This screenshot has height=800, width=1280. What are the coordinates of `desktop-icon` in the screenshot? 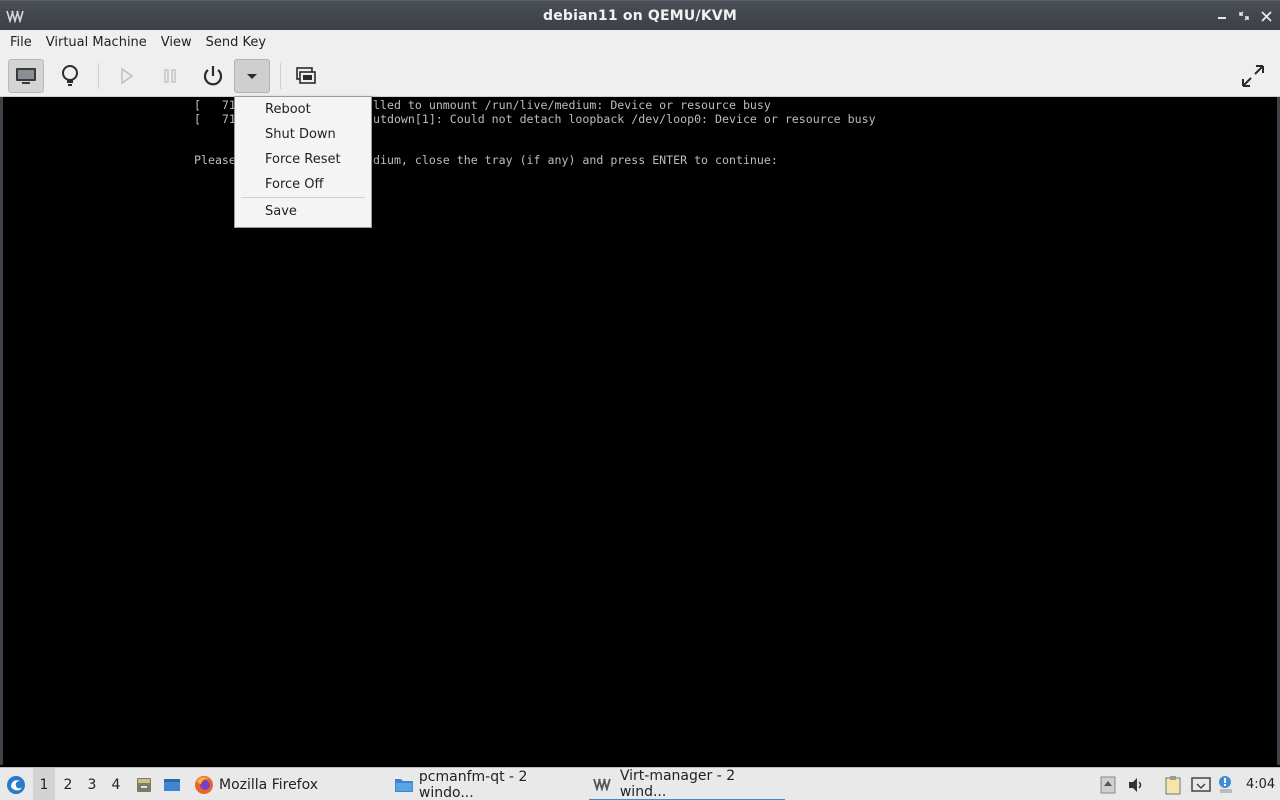 It's located at (172, 784).